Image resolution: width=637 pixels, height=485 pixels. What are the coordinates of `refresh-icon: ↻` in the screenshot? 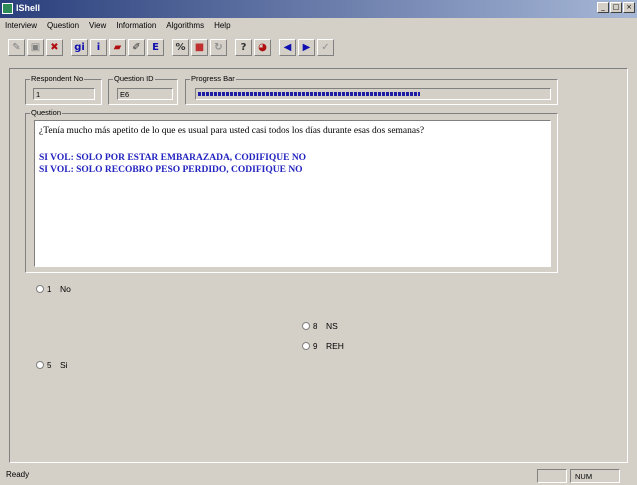 It's located at (218, 47).